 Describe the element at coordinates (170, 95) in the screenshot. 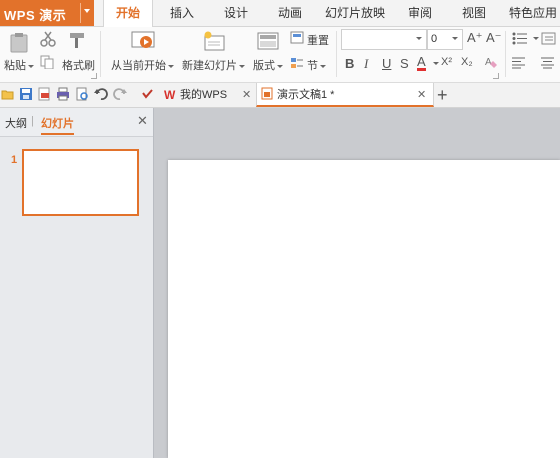

I see `wps-logo-icon: W` at that location.